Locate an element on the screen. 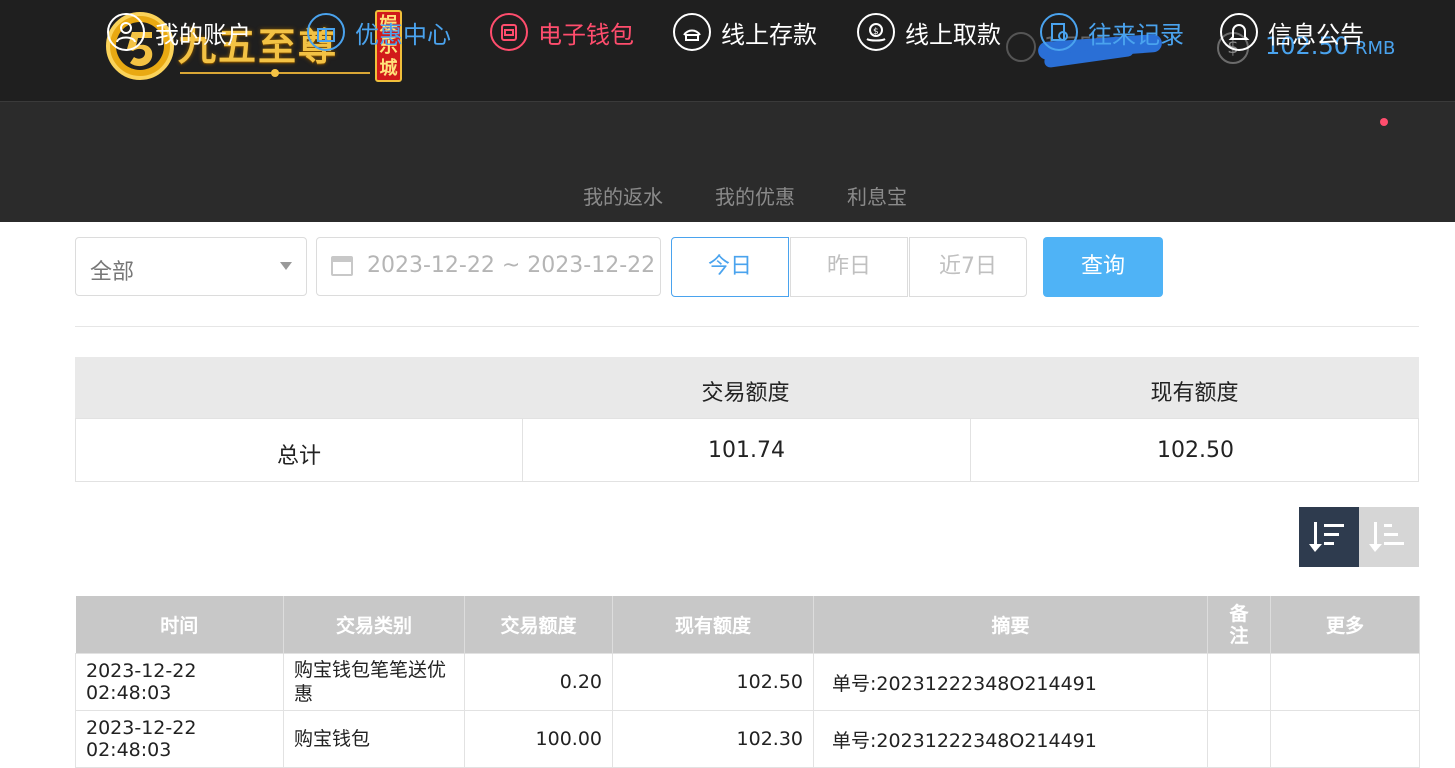  query-button: 查询 is located at coordinates (1103, 267).